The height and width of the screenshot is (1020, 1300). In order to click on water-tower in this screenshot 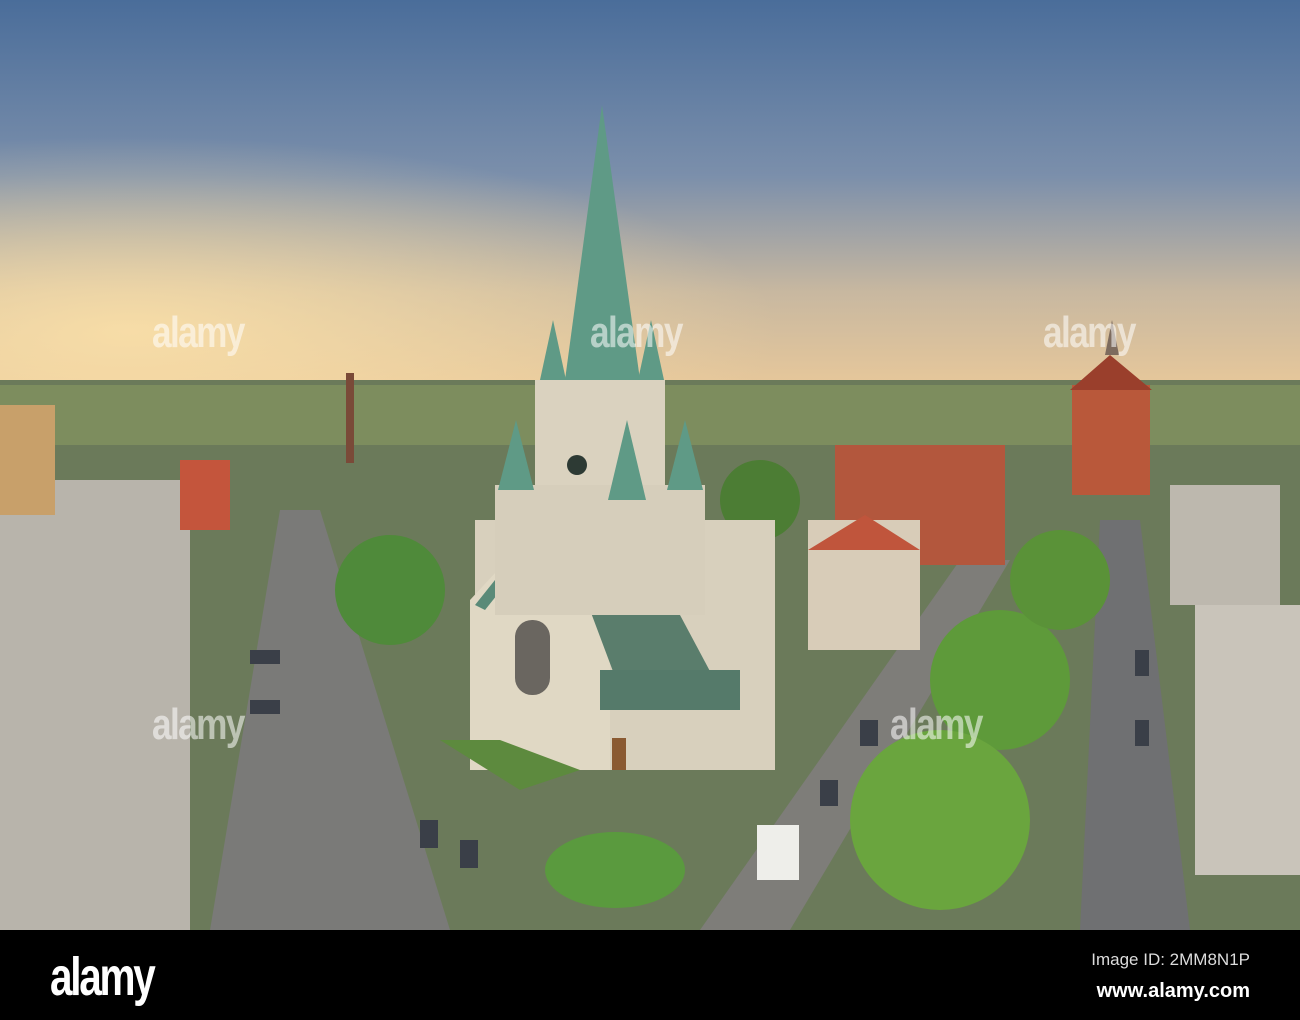, I will do `click(1111, 440)`.